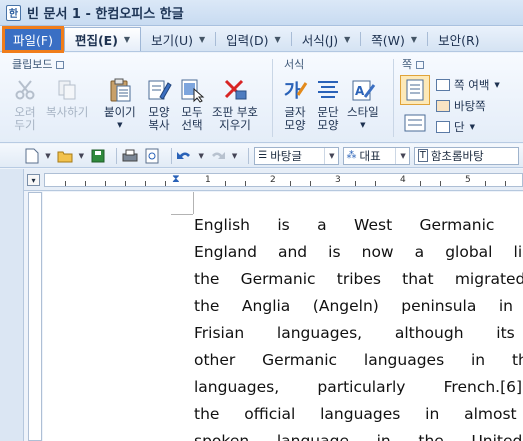  I want to click on paste-button: 붙이기 ▼, so click(120, 104).